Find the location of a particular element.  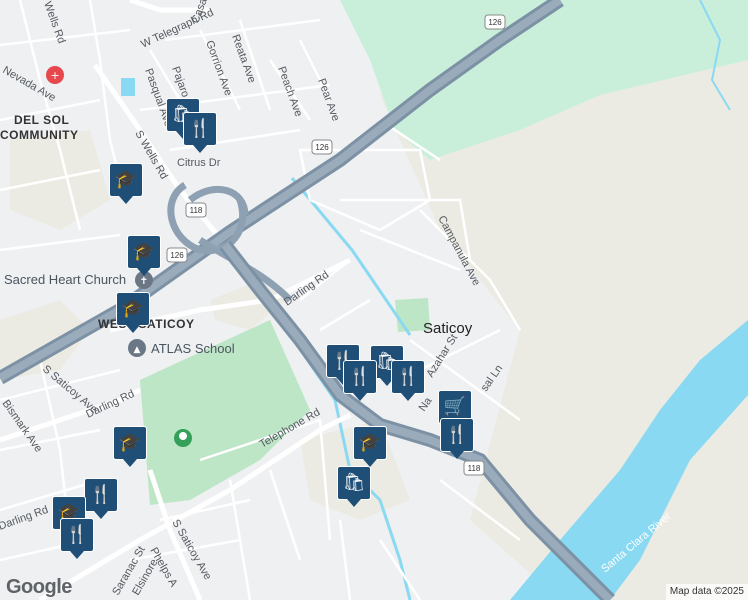

label-del-sol-2: COMMUNITY is located at coordinates (39, 135).